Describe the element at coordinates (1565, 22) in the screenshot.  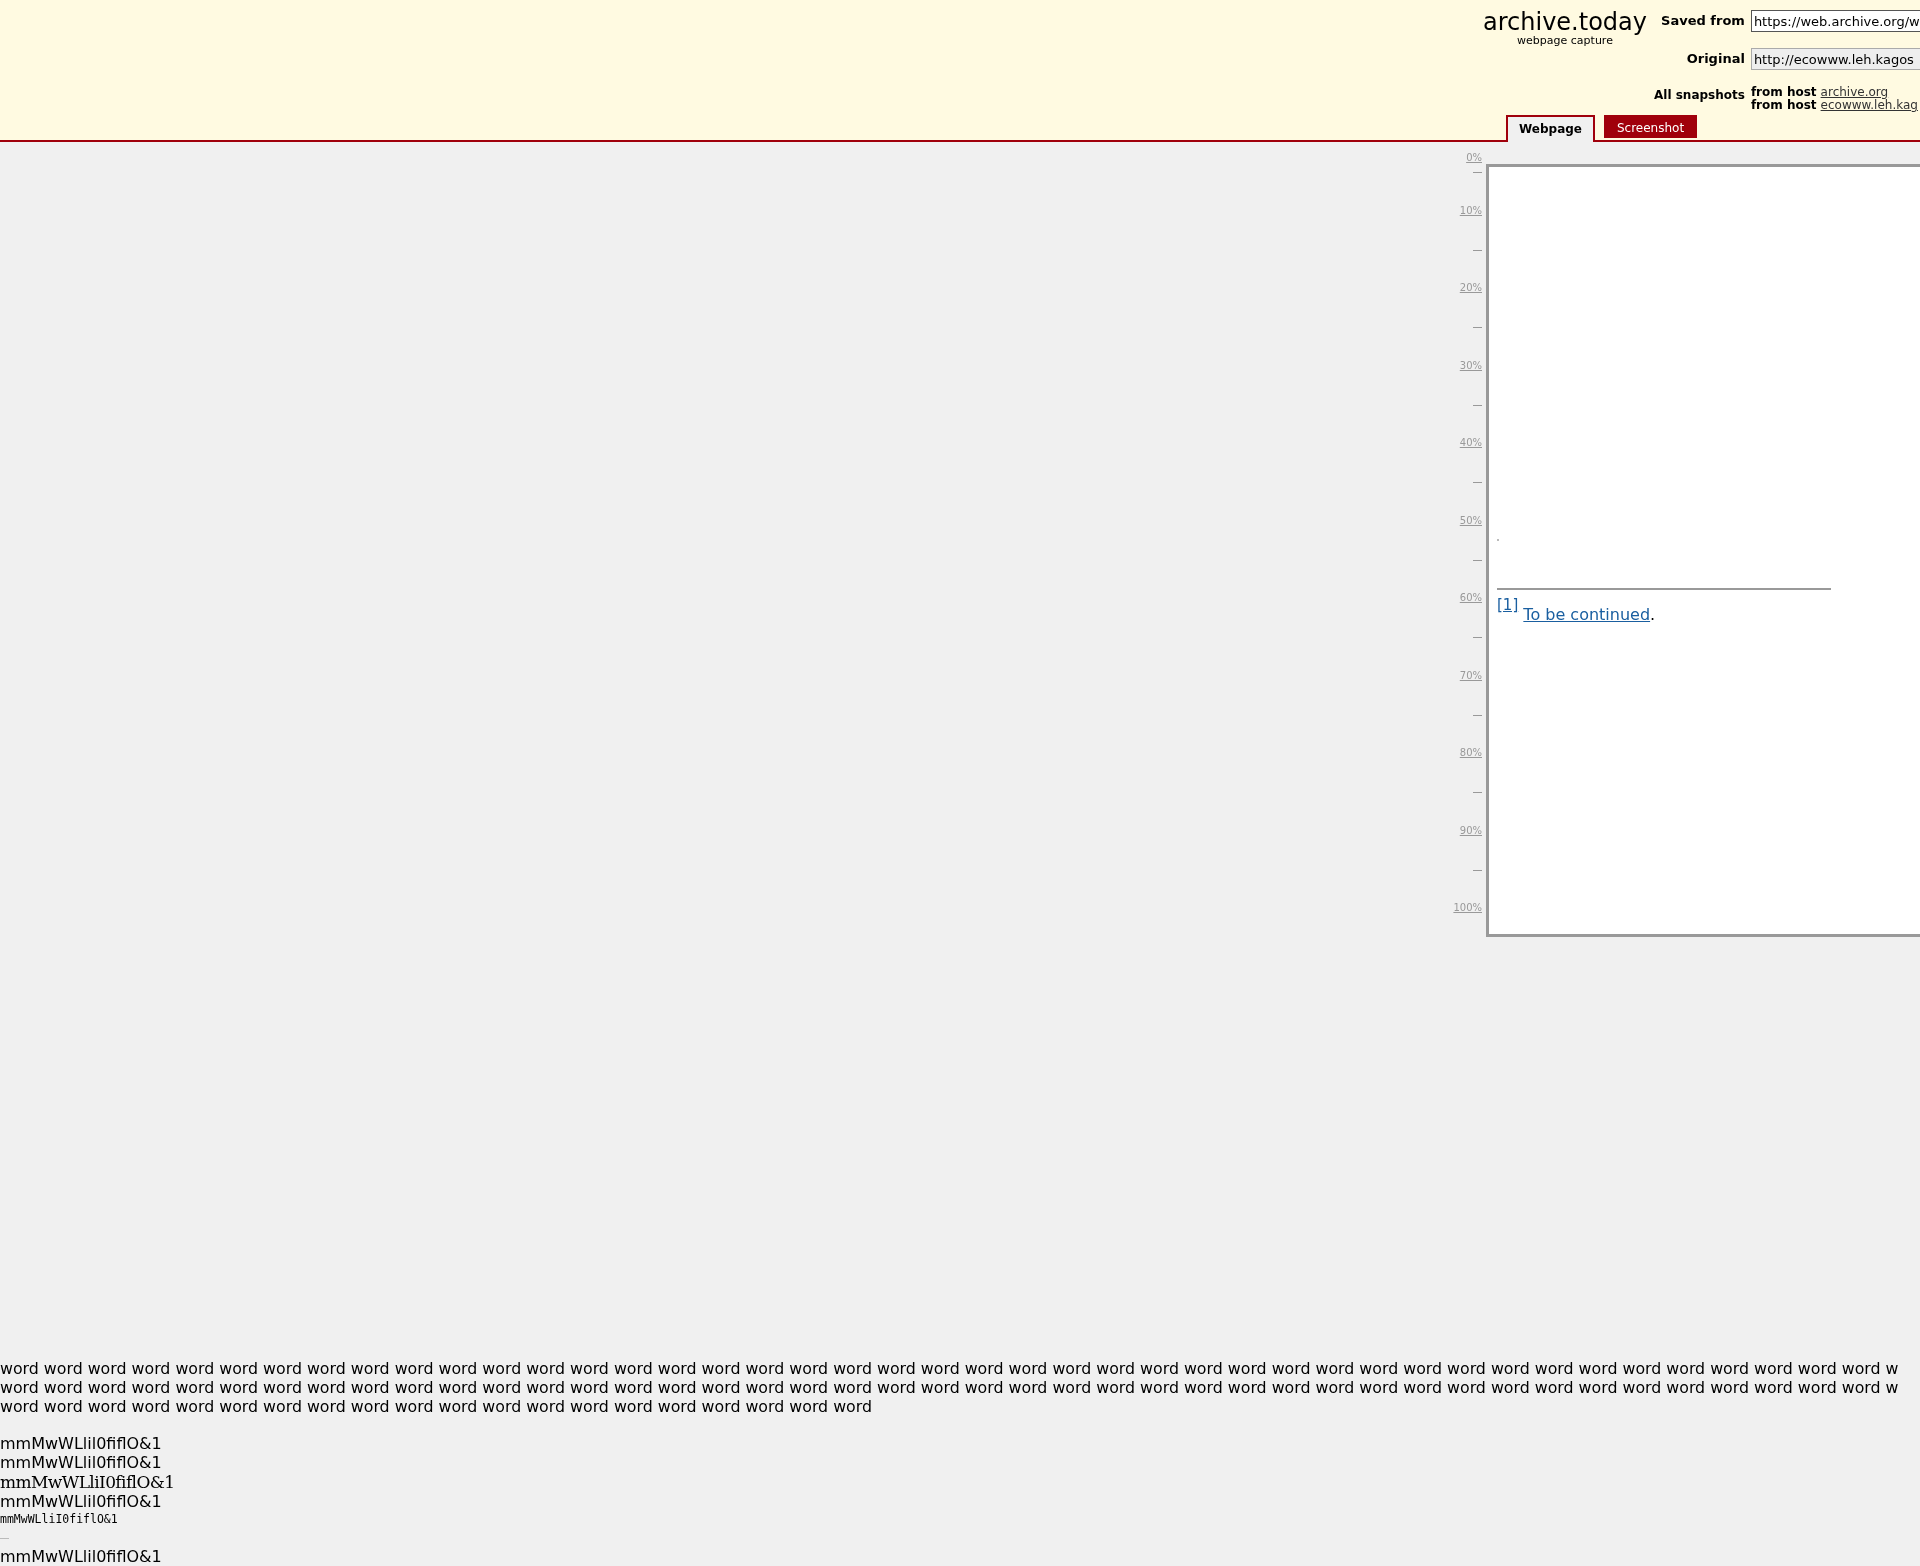
I see `site-logo: archive.today` at that location.